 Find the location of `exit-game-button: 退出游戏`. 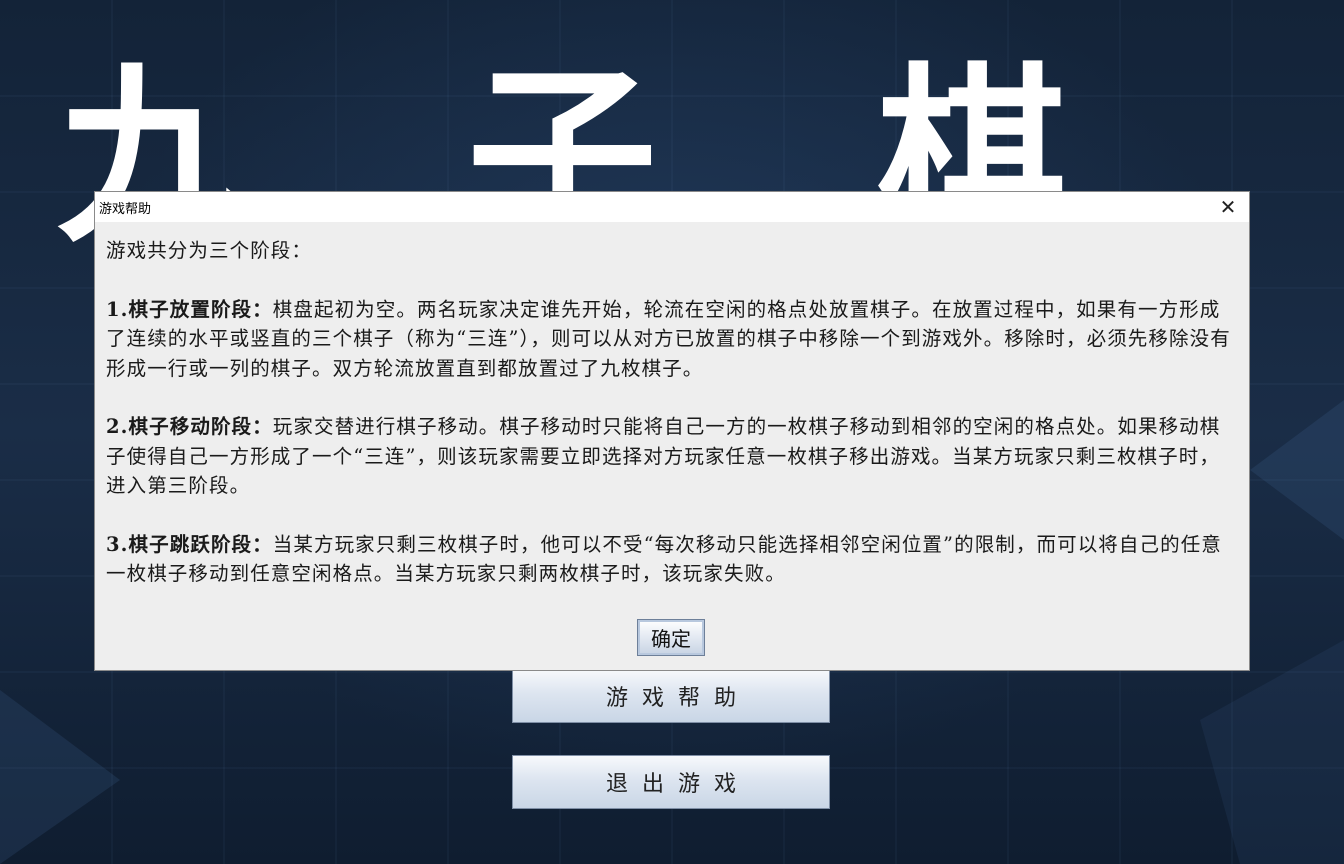

exit-game-button: 退出游戏 is located at coordinates (671, 782).